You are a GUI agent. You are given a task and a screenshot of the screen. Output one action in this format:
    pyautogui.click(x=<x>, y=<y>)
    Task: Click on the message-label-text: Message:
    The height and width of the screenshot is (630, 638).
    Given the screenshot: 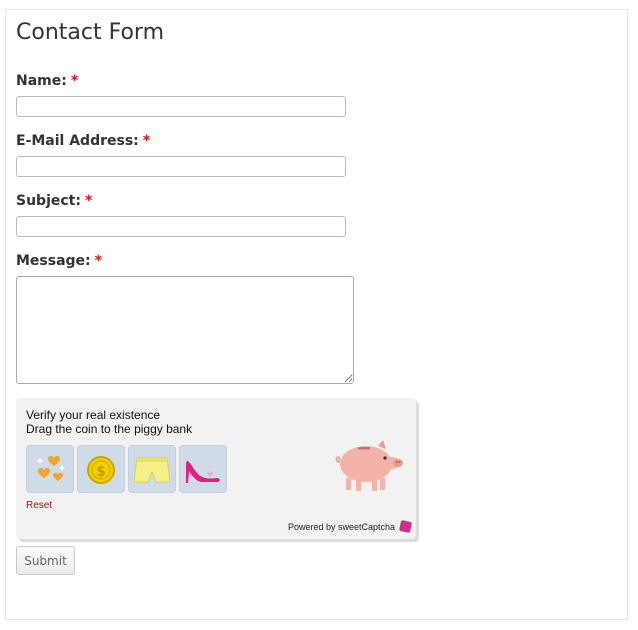 What is the action you would take?
    pyautogui.click(x=53, y=261)
    